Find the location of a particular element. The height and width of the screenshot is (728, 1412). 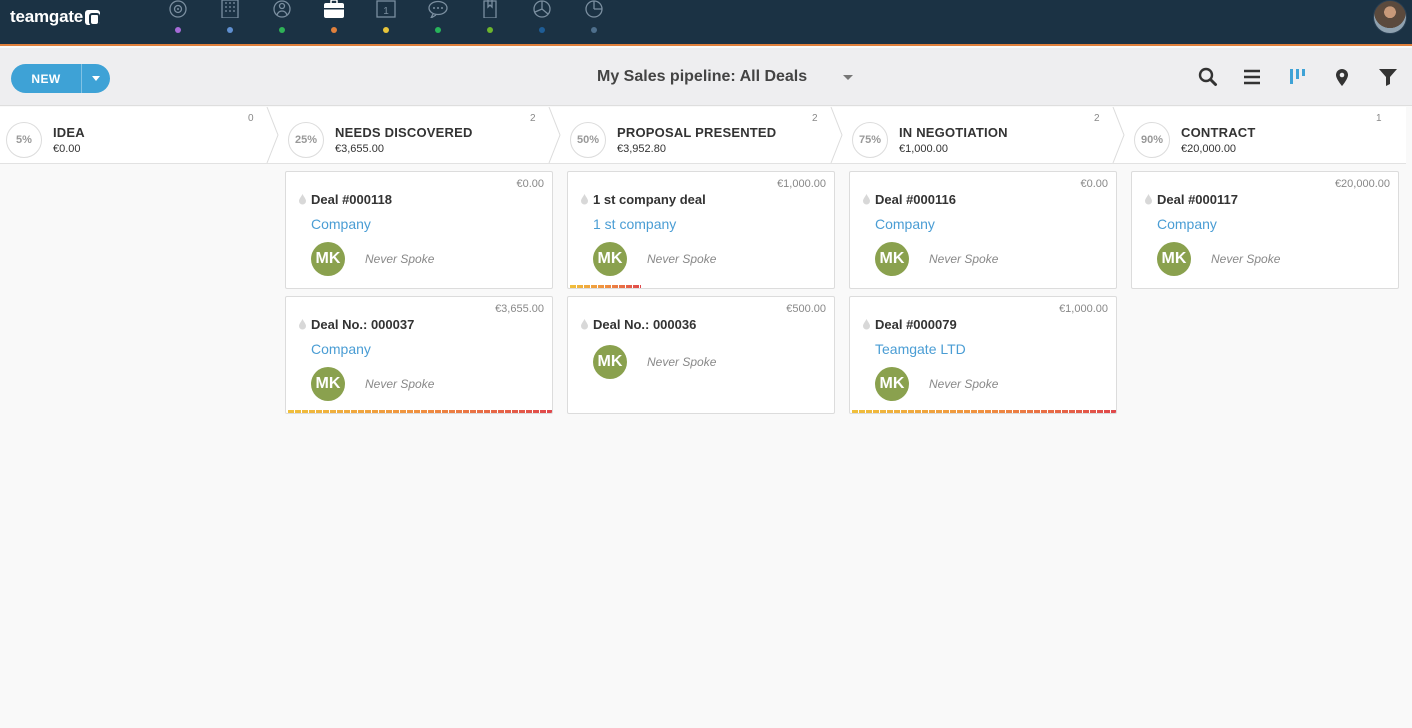

stage-in-negotiation: 75% IN NEGOTIATION €1,000.00 2 is located at coordinates (987, 135).